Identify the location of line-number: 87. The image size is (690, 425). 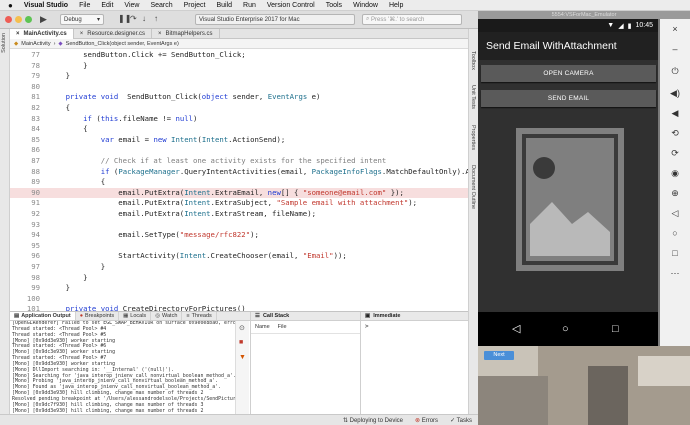
(25, 161).